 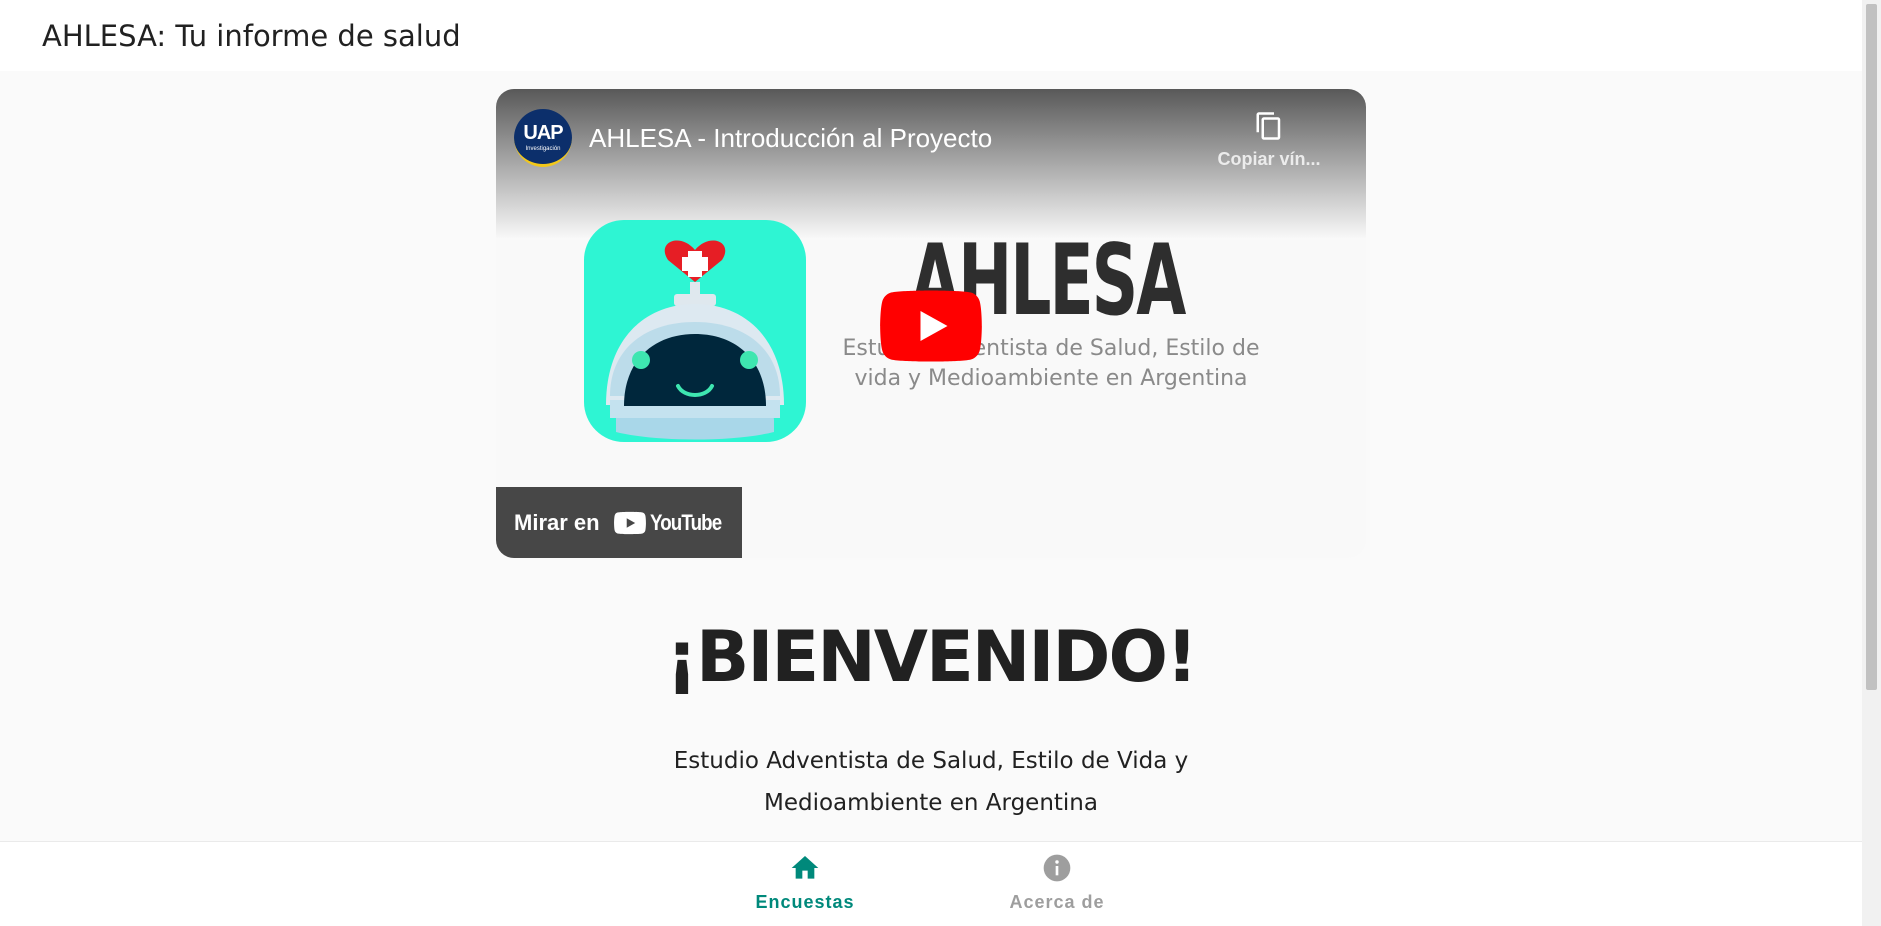 I want to click on app-title: AHLESA: Tu informe de salud, so click(x=251, y=35).